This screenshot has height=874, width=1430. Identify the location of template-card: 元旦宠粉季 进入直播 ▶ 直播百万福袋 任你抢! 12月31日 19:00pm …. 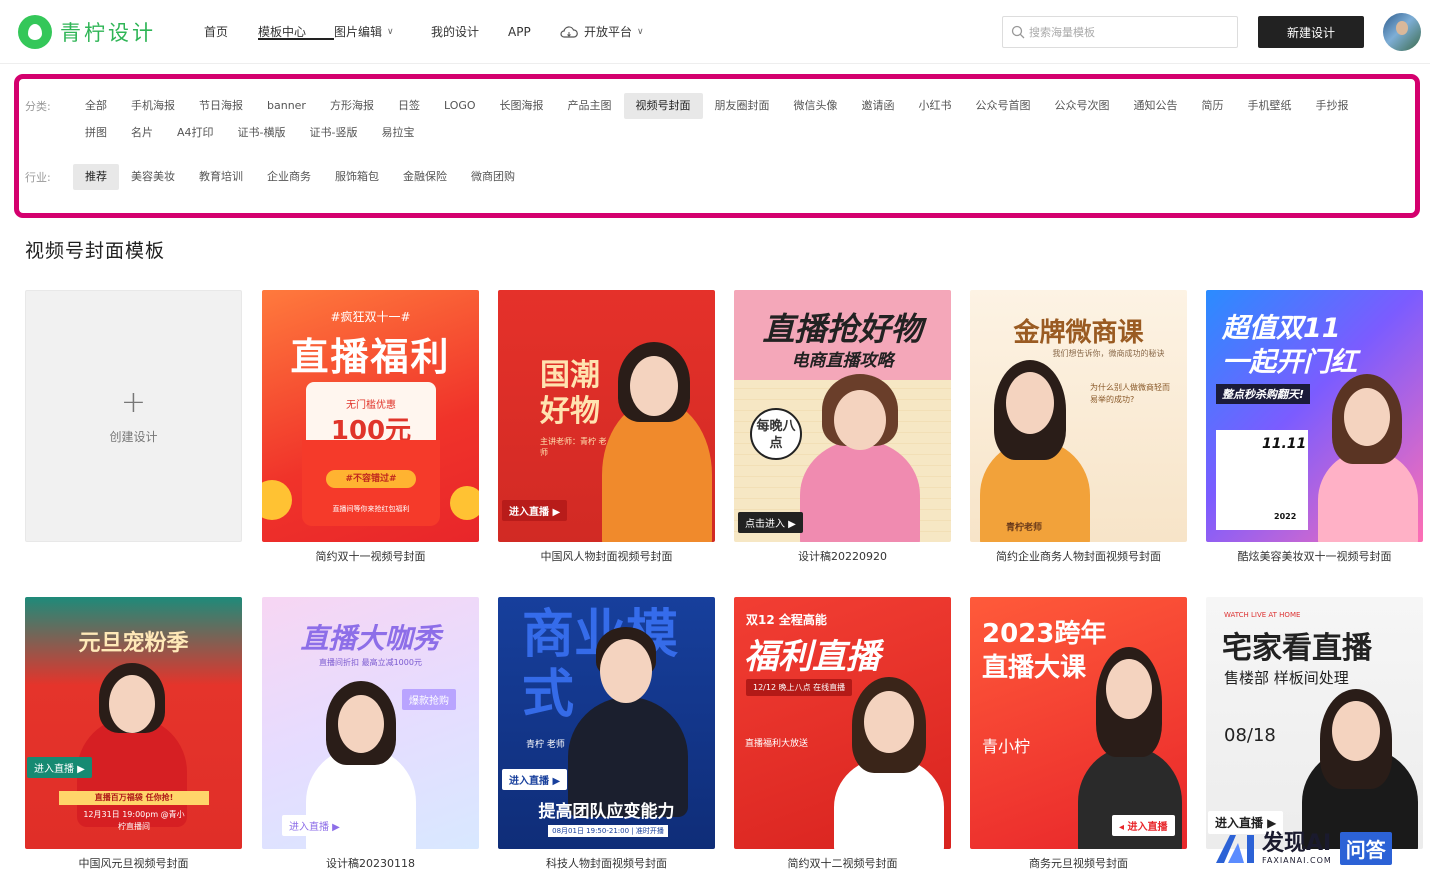
(133, 734).